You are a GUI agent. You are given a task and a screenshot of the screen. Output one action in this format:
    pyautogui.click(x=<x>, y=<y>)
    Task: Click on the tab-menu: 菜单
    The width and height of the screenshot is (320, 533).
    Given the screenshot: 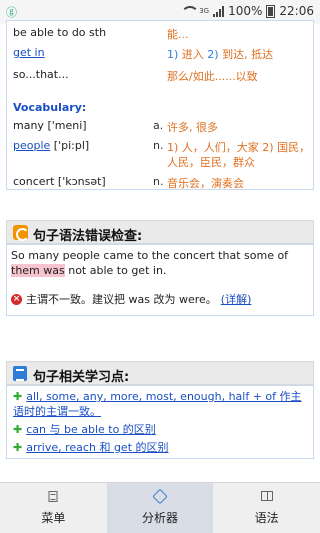 What is the action you would take?
    pyautogui.click(x=53, y=508)
    